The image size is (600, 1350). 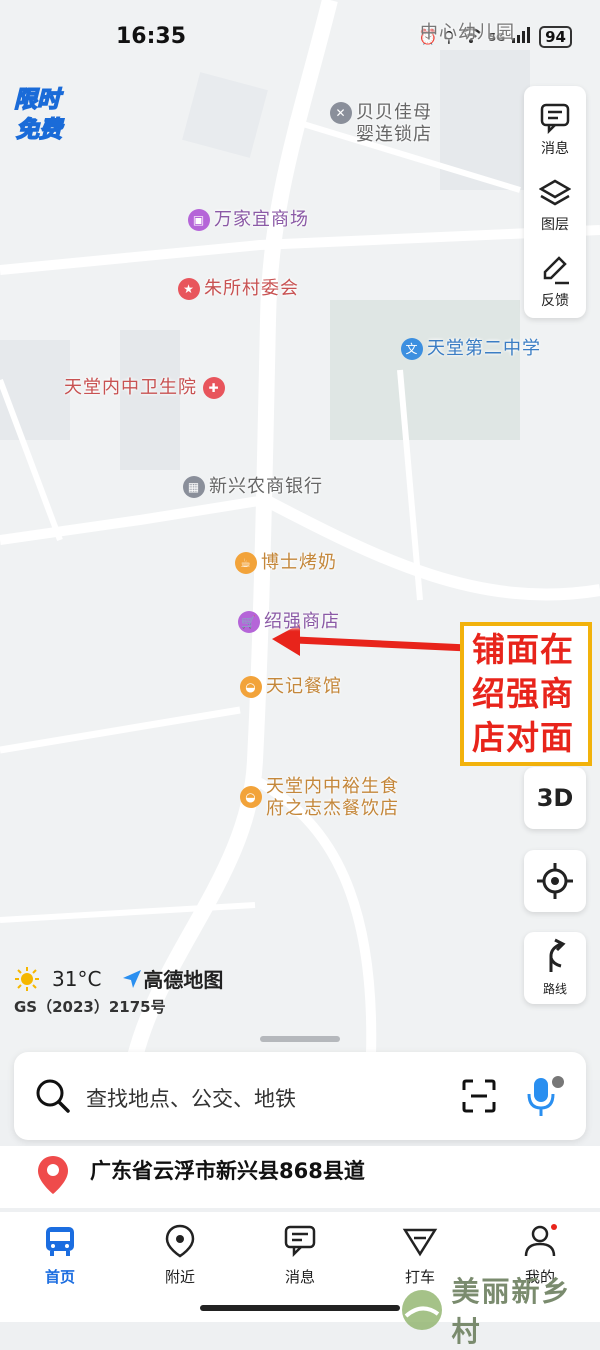 I want to click on poi-mall: ▣ 万家宜商场, so click(x=248, y=220).